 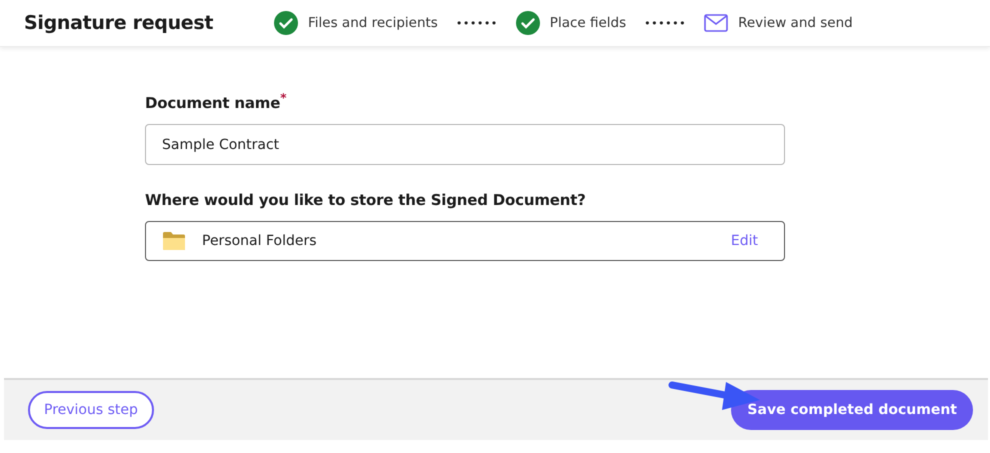 What do you see at coordinates (119, 23) in the screenshot?
I see `page-title: Signature request` at bounding box center [119, 23].